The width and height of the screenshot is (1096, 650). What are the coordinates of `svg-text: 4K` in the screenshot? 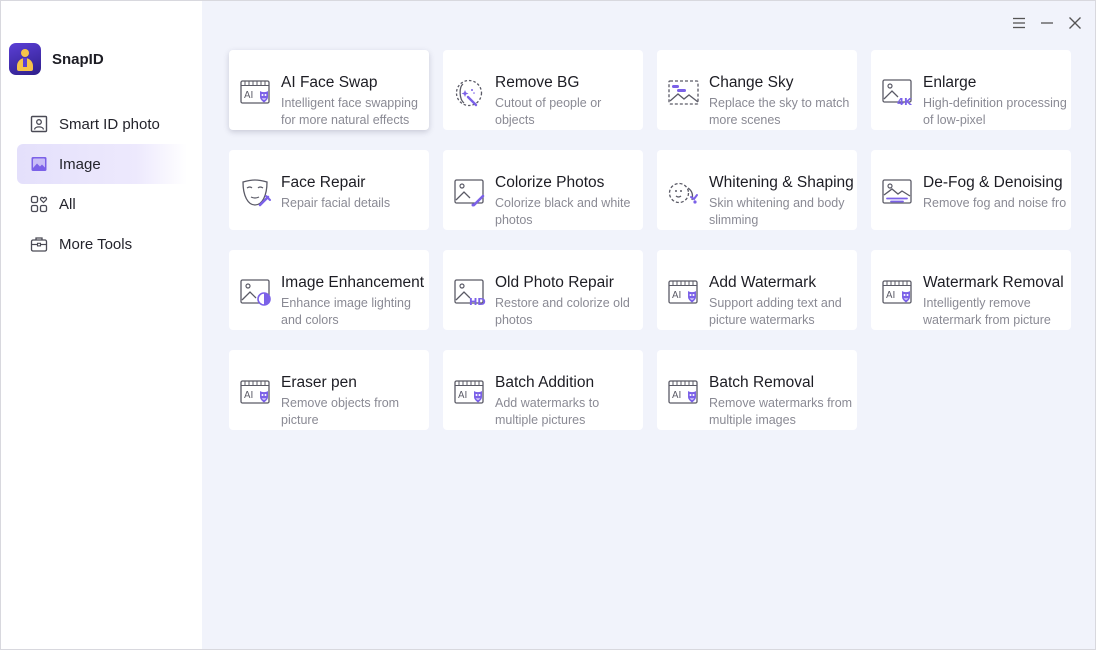 It's located at (905, 102).